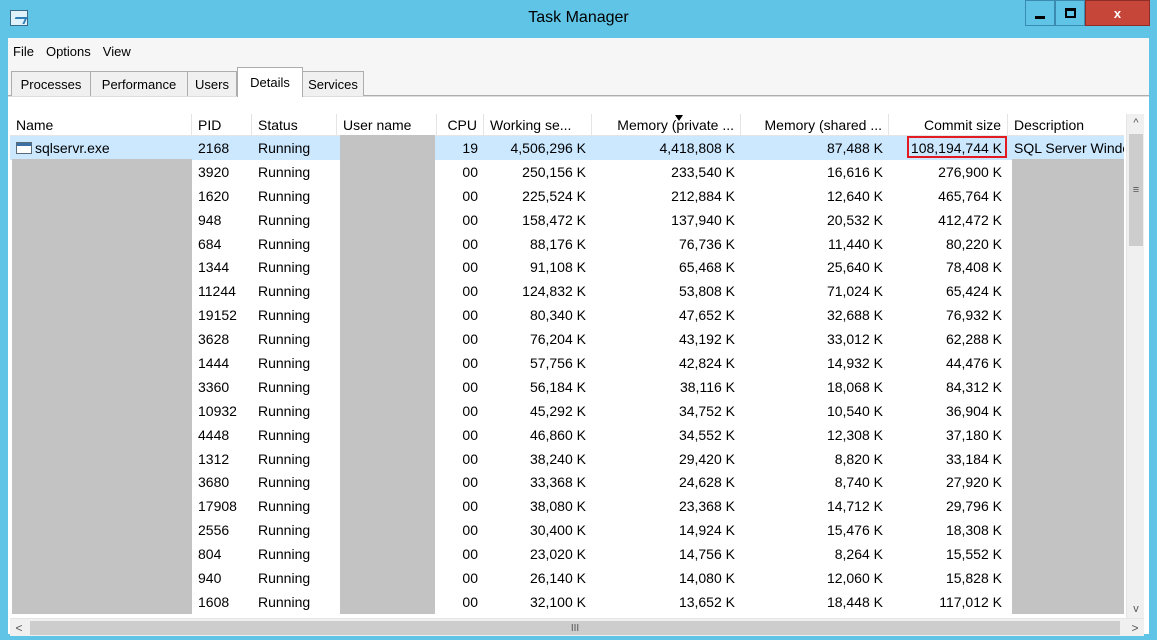  Describe the element at coordinates (117, 51) in the screenshot. I see `menu-view: View` at that location.